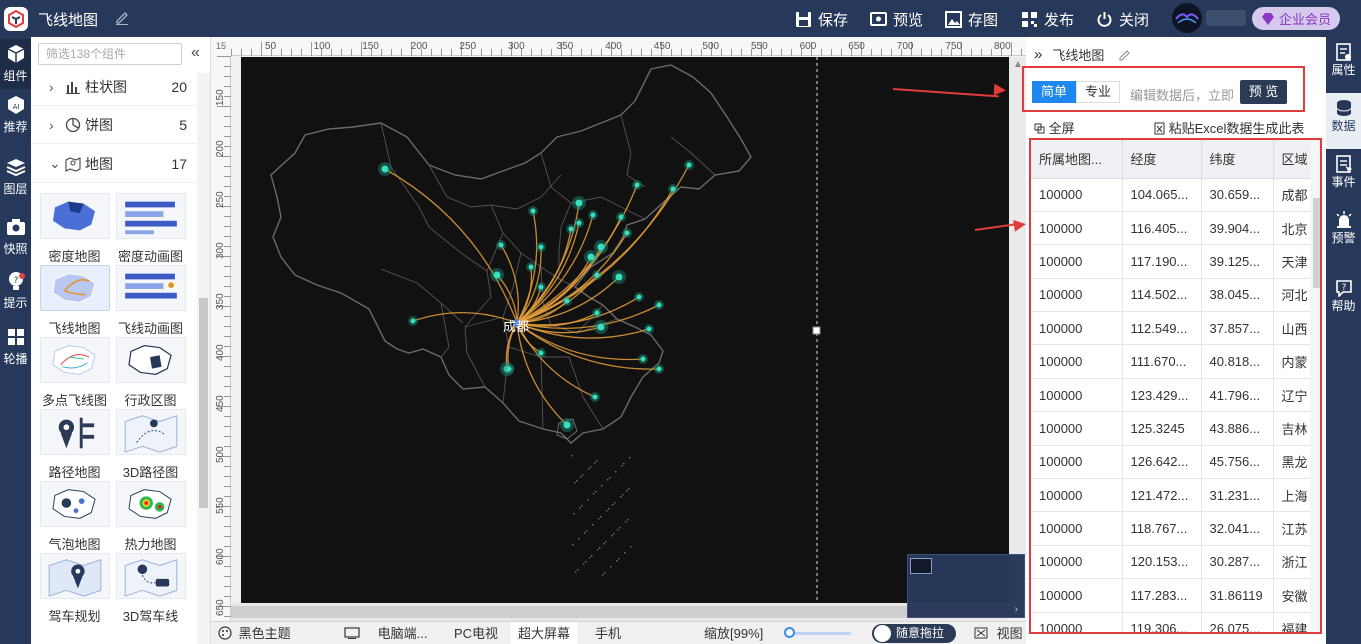 This screenshot has height=644, width=1361. What do you see at coordinates (150, 228) in the screenshot?
I see `tile-density-animation: 密度动画图` at bounding box center [150, 228].